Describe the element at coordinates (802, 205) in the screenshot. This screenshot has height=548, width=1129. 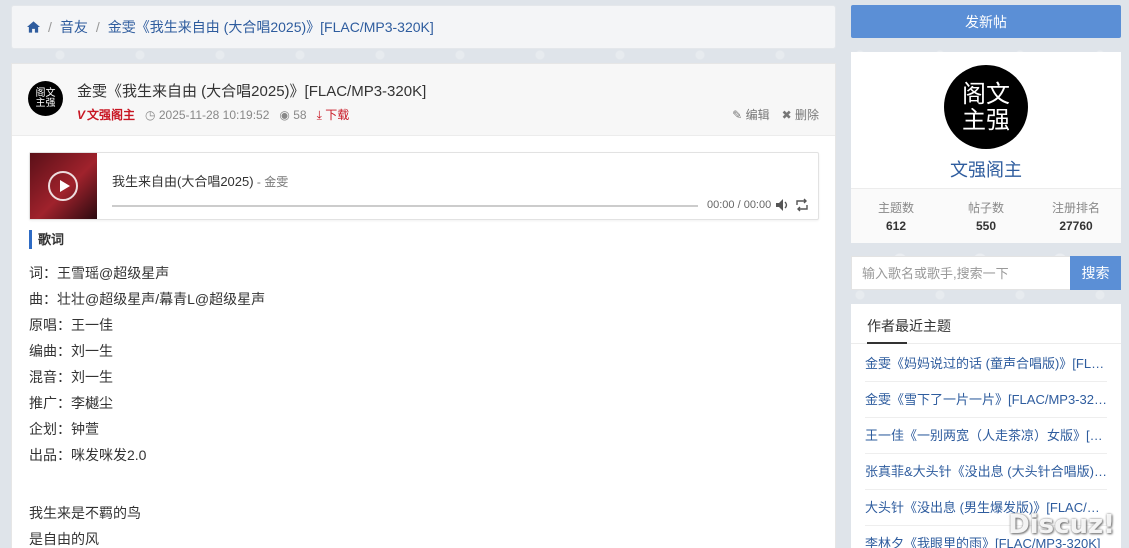
I see `loop-icon` at that location.